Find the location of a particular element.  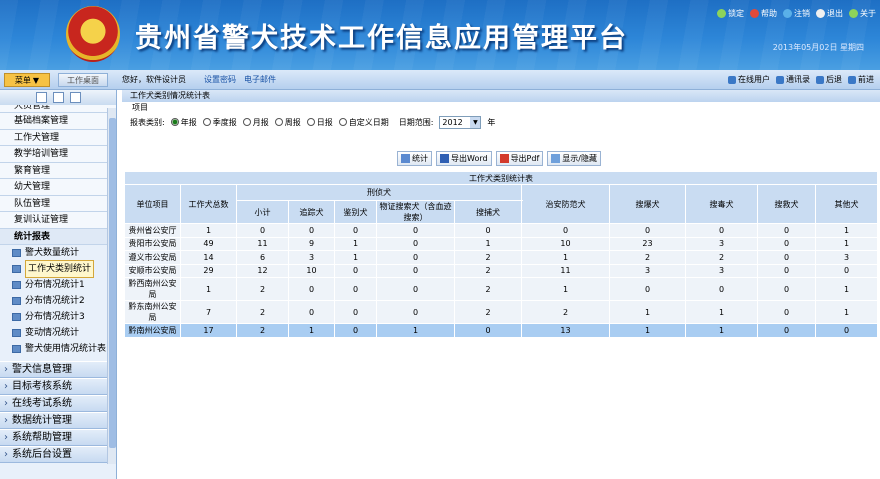

contacts-button: 通讯录 is located at coordinates (793, 79).